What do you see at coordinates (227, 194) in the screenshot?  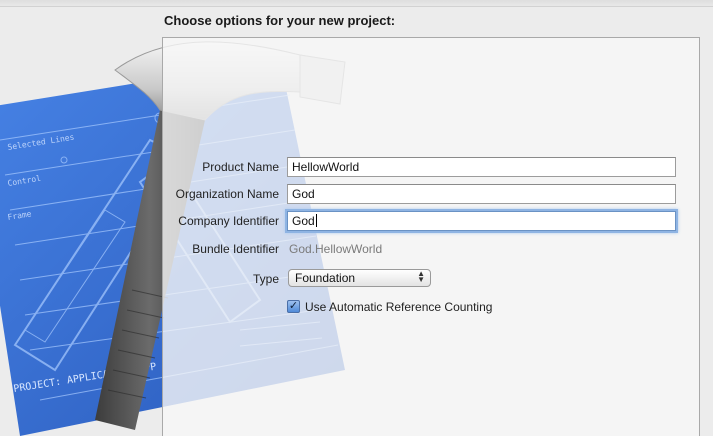 I see `organization-name-label: Organization Name` at bounding box center [227, 194].